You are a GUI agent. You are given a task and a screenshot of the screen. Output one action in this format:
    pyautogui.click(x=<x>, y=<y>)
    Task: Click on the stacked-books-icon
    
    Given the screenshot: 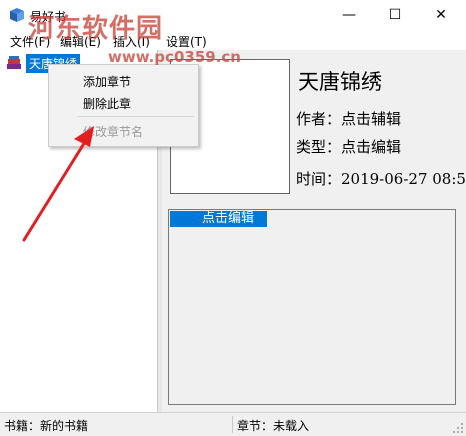 What is the action you would take?
    pyautogui.click(x=14, y=62)
    